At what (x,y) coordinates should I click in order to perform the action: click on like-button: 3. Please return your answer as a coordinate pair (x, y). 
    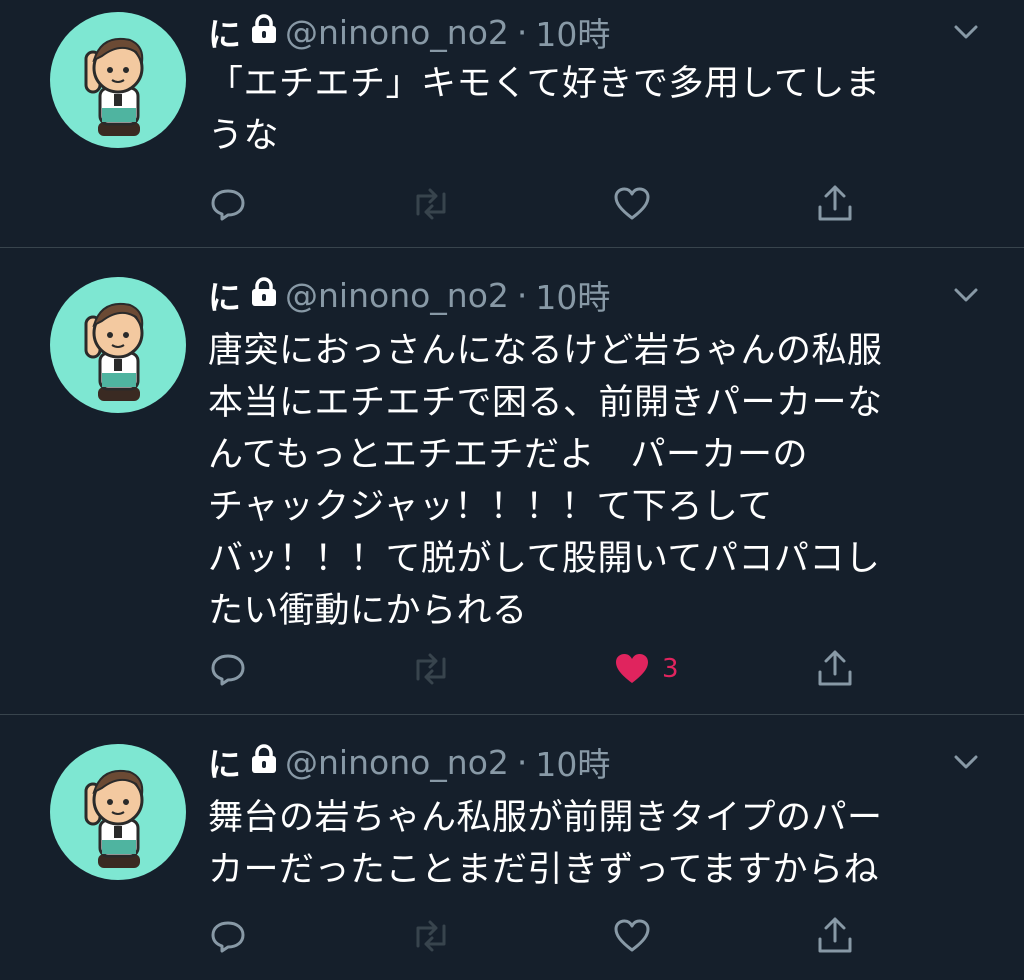
    Looking at the image, I should click on (645, 669).